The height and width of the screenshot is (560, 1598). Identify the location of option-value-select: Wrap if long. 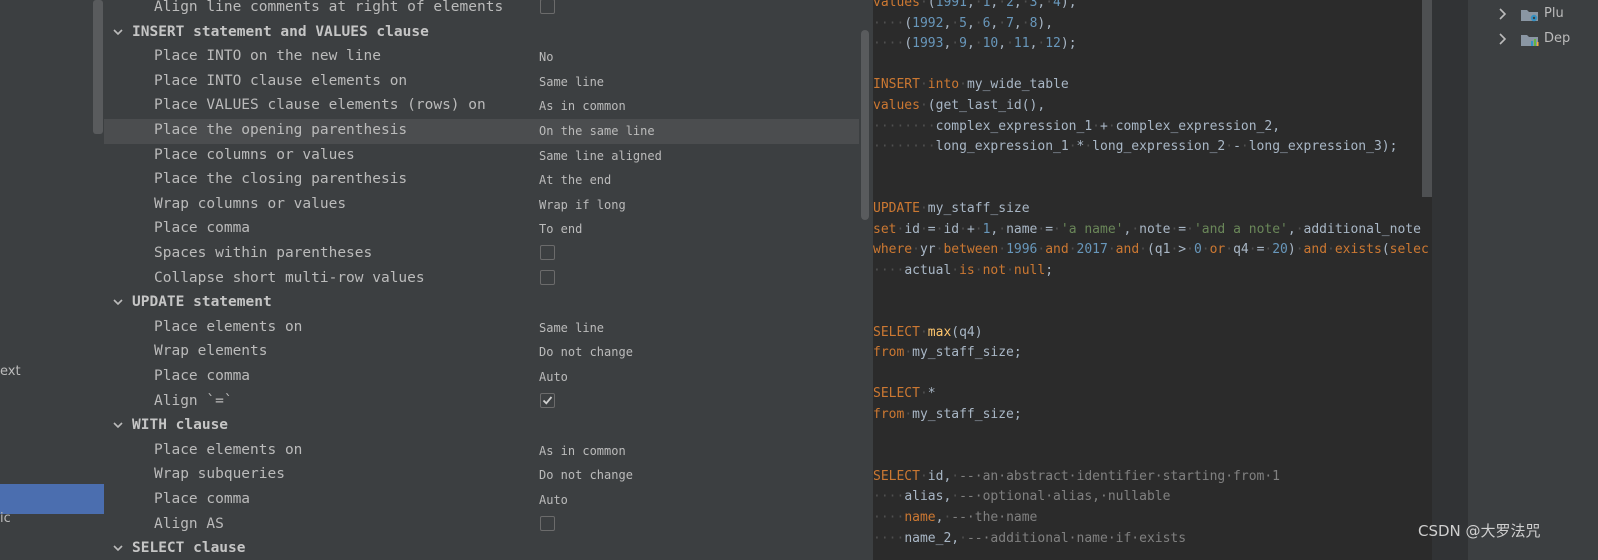
(582, 205).